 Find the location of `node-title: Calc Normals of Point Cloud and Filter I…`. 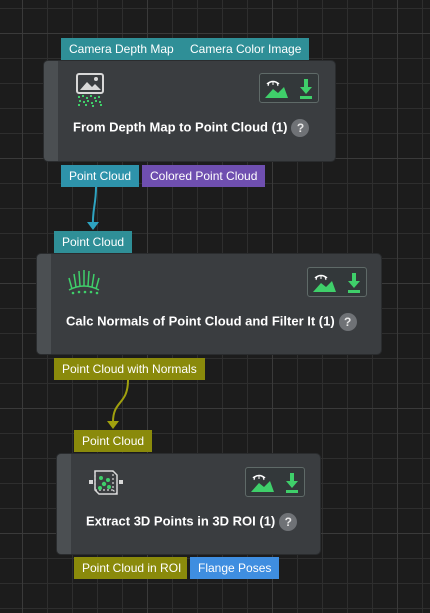

node-title: Calc Normals of Point Cloud and Filter I… is located at coordinates (211, 322).